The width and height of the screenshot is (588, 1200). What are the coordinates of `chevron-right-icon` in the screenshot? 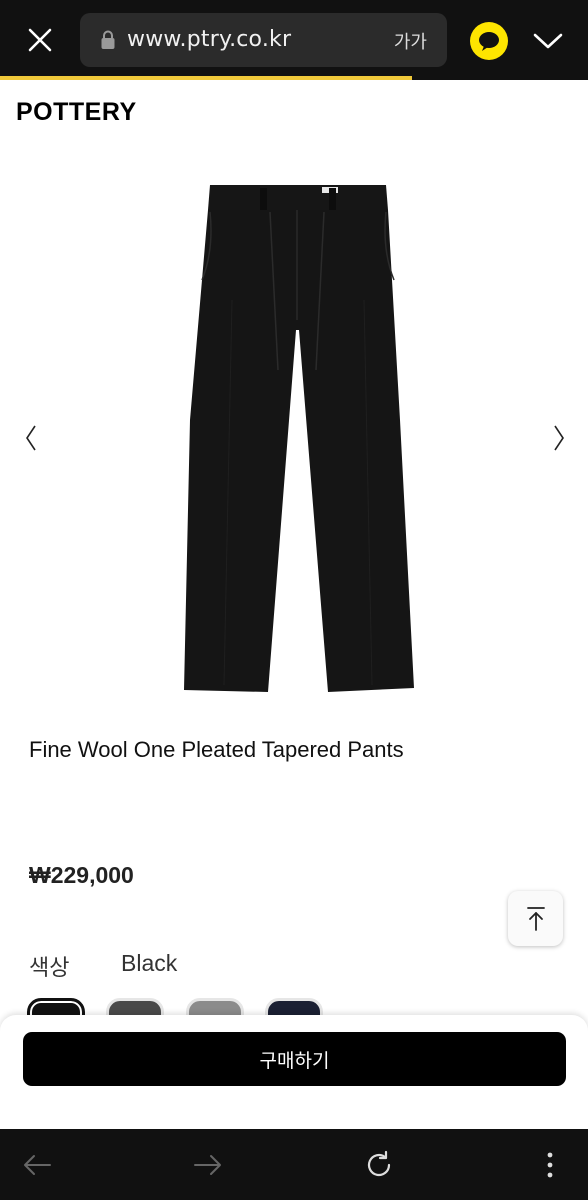 It's located at (559, 438).